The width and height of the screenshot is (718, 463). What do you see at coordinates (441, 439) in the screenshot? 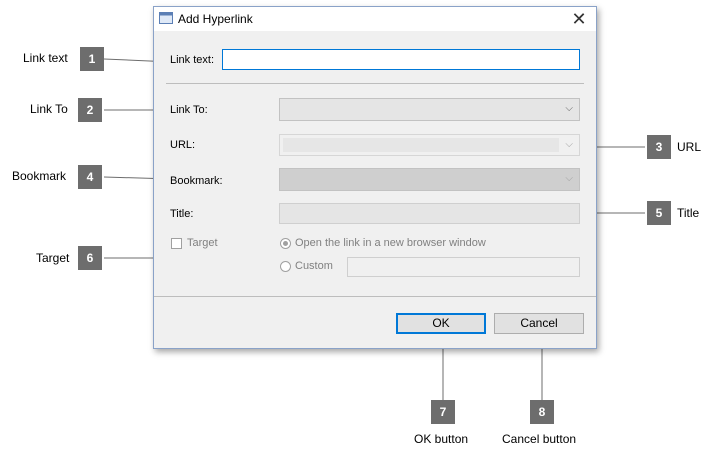
I see `callout-7-text: OK button` at bounding box center [441, 439].